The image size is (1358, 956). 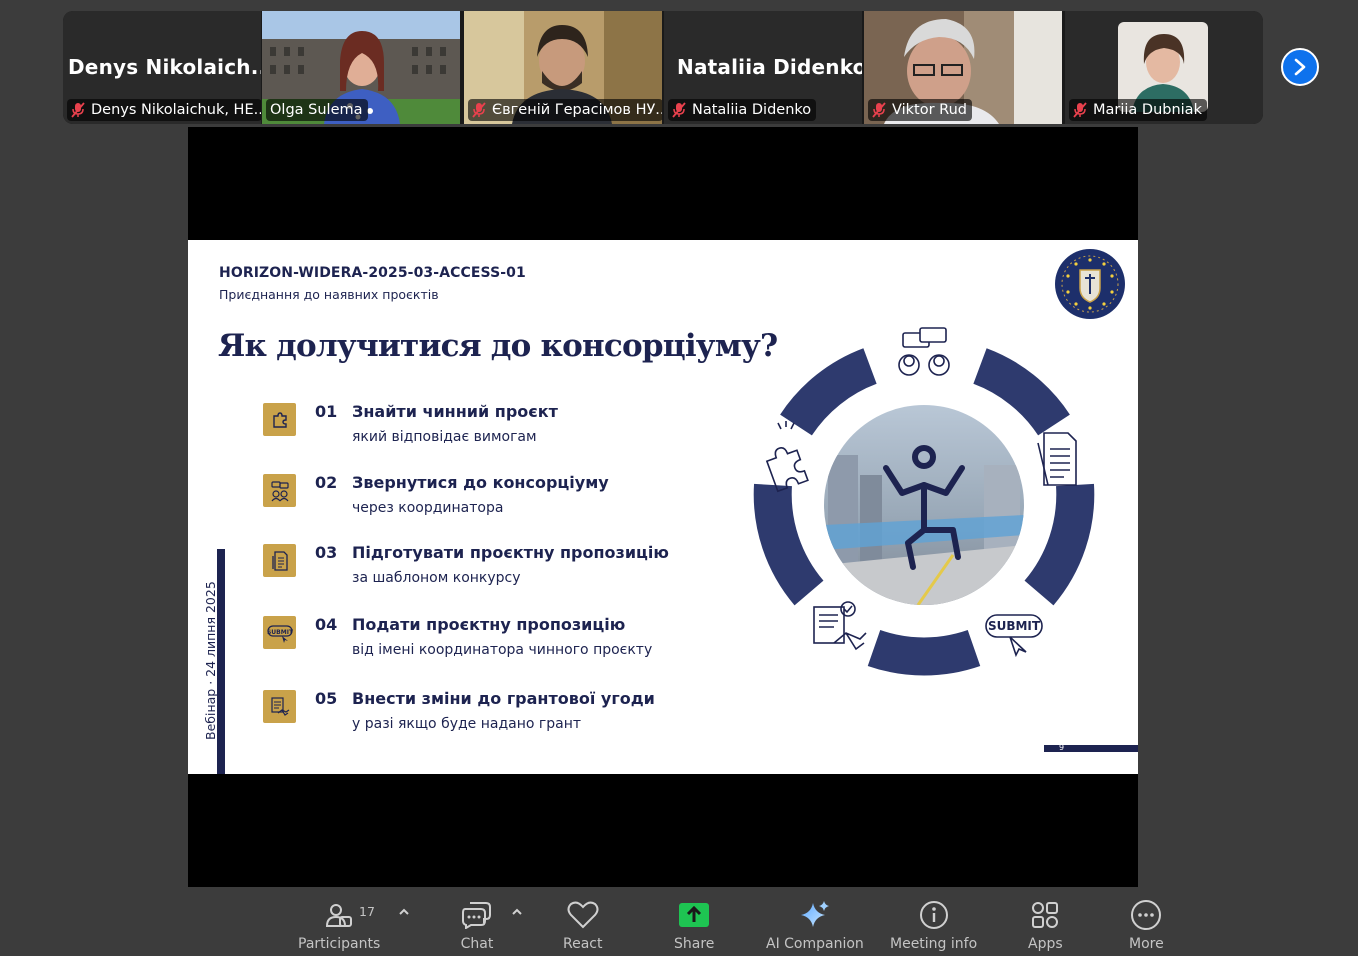 What do you see at coordinates (924, 501) in the screenshot?
I see `process-wheel-graphic: SUBMIT` at bounding box center [924, 501].